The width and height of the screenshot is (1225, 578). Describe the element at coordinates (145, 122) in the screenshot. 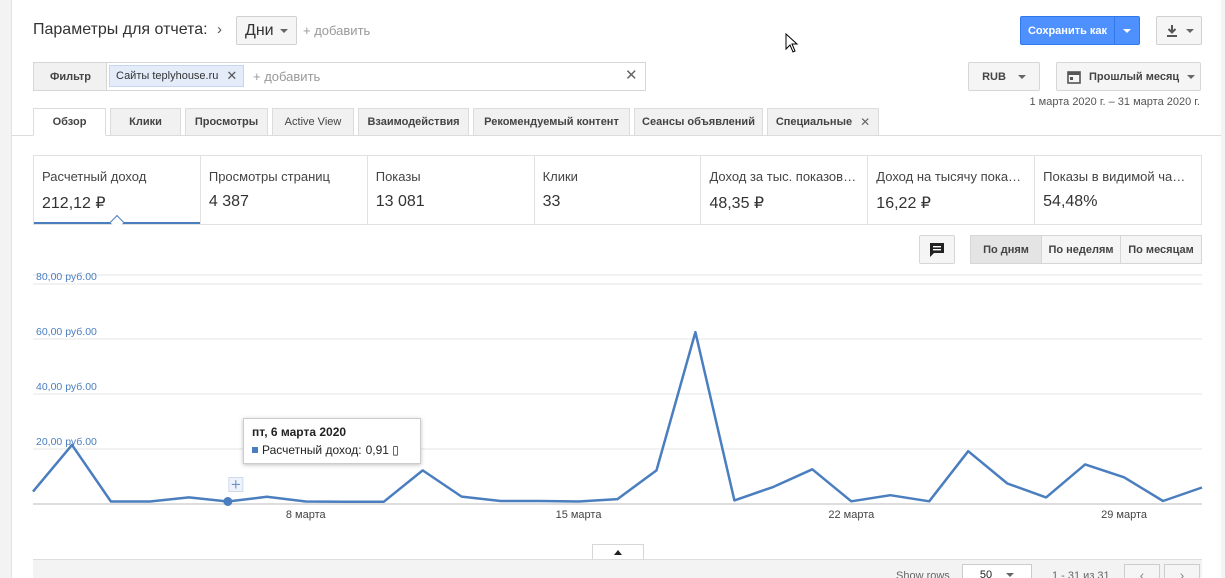

I see `tab-clicks: Клики` at that location.